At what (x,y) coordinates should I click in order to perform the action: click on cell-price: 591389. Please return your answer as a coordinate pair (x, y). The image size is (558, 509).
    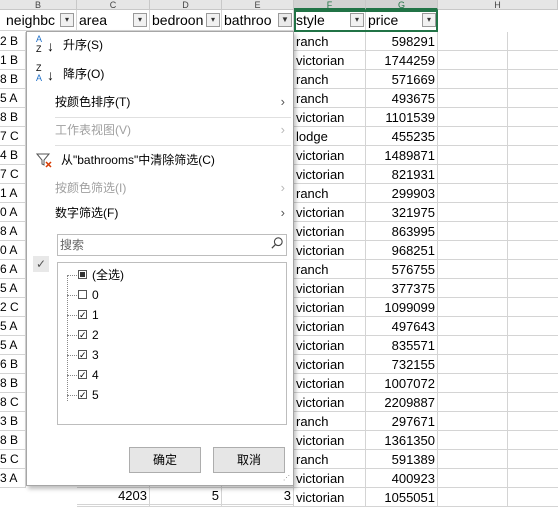
    Looking at the image, I should click on (402, 459).